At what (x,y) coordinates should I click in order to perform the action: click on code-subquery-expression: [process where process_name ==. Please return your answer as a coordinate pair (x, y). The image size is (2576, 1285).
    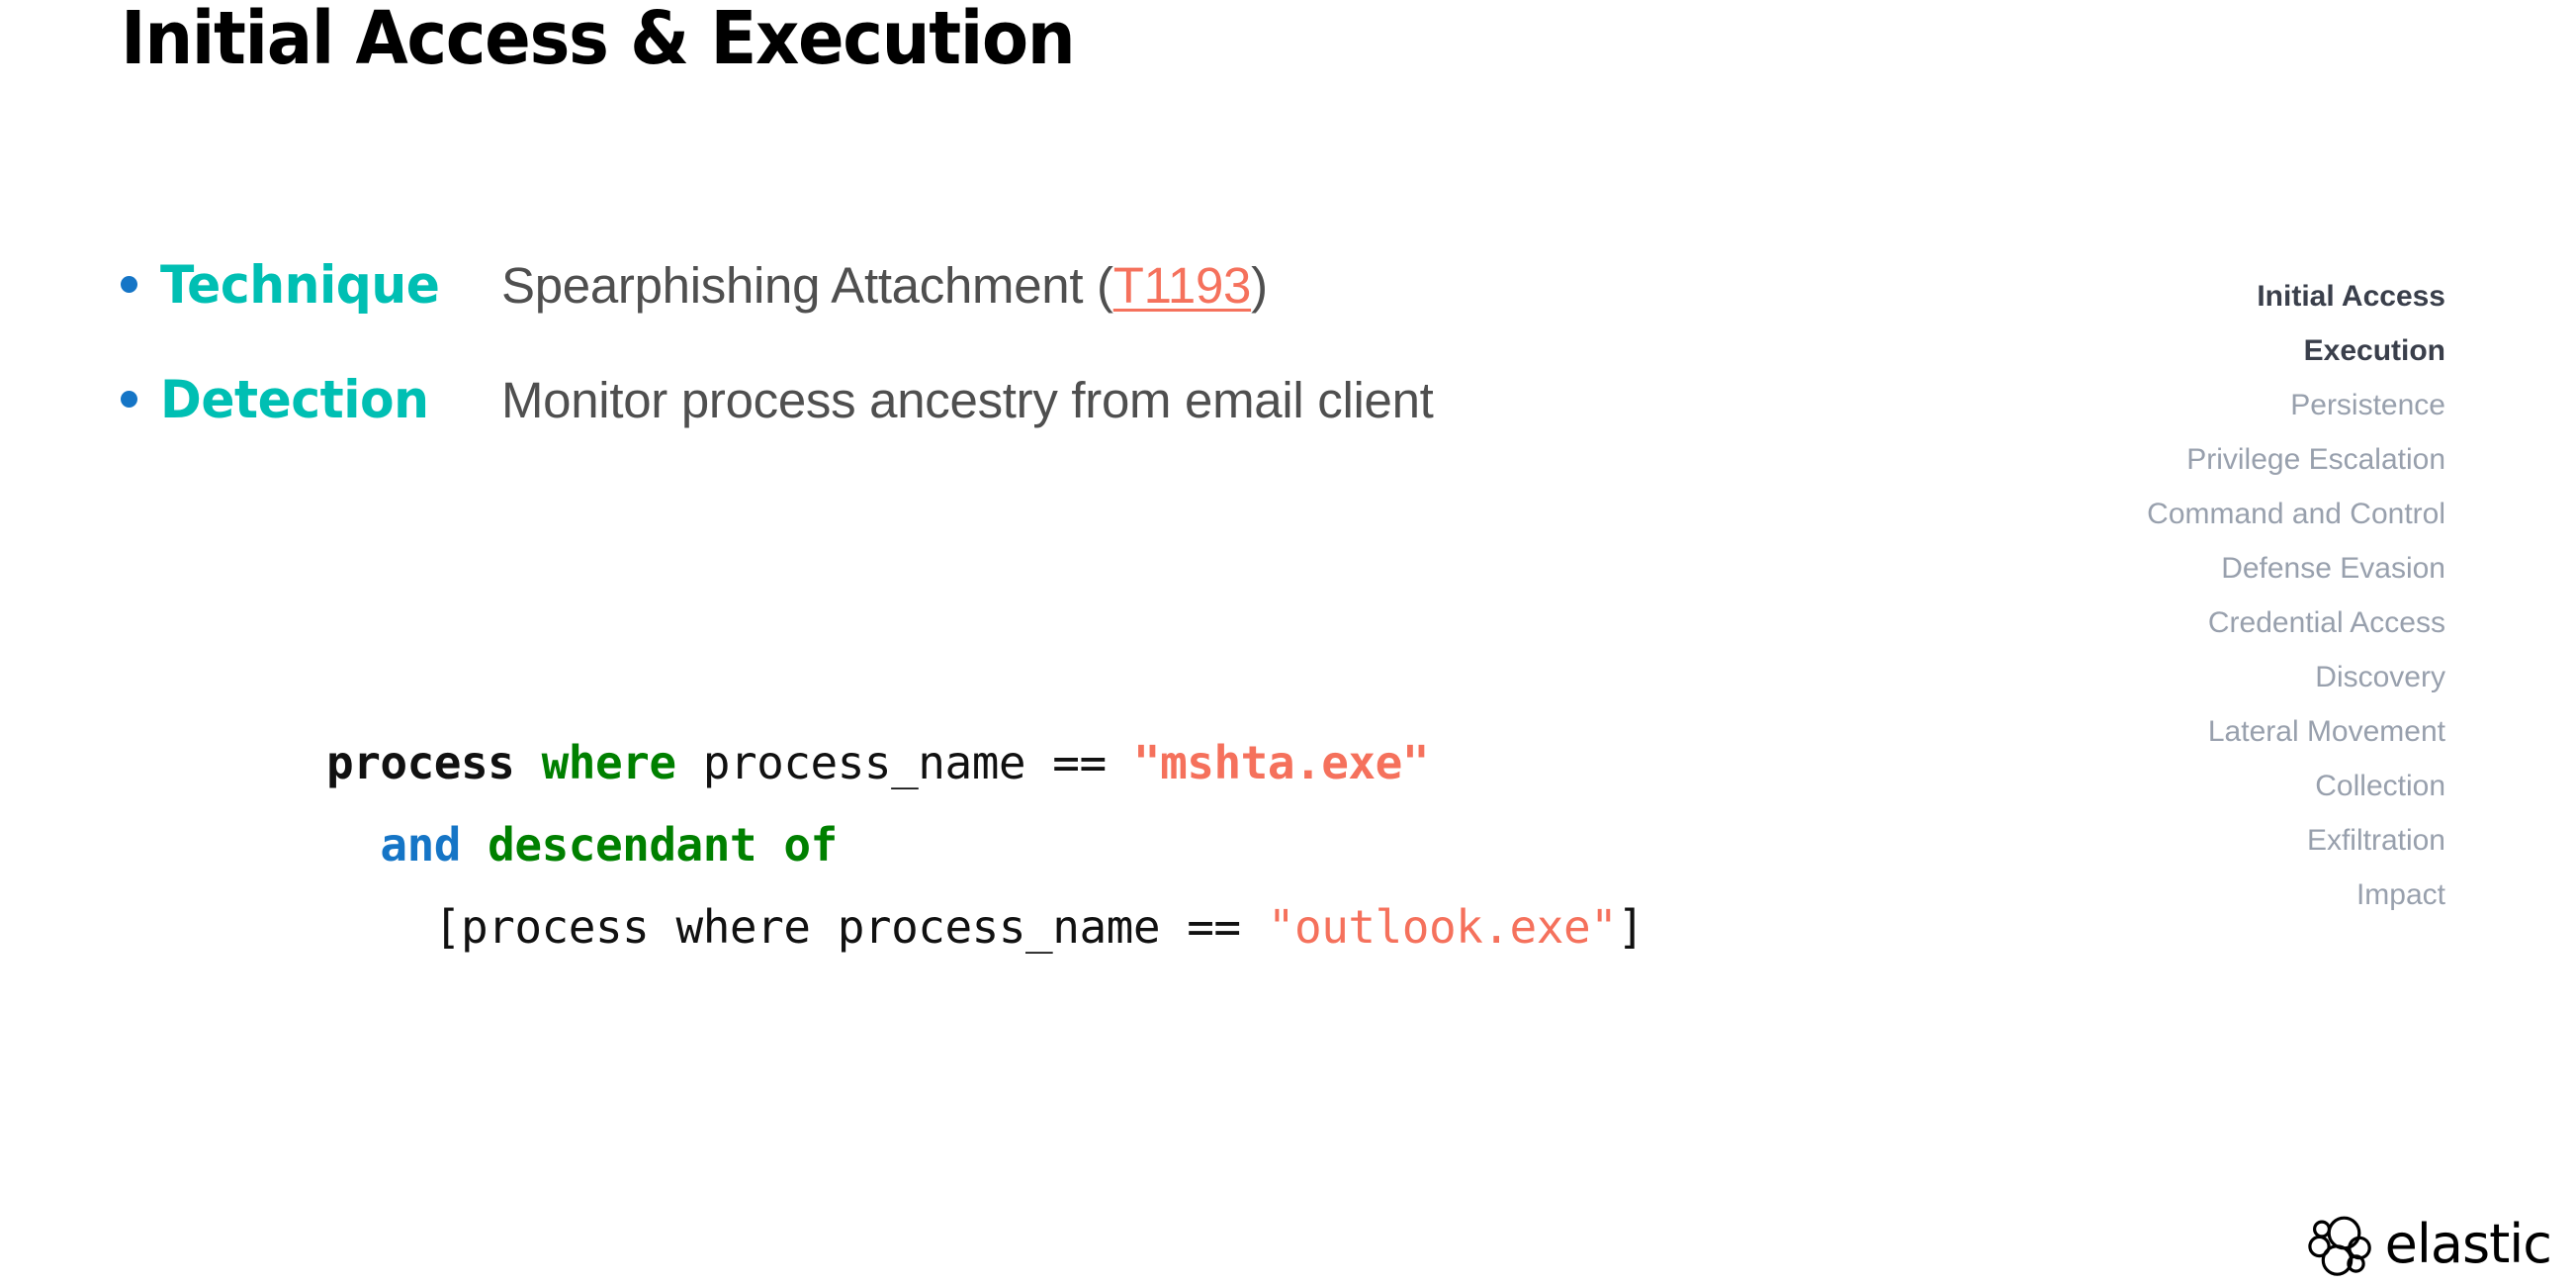
    Looking at the image, I should click on (850, 927).